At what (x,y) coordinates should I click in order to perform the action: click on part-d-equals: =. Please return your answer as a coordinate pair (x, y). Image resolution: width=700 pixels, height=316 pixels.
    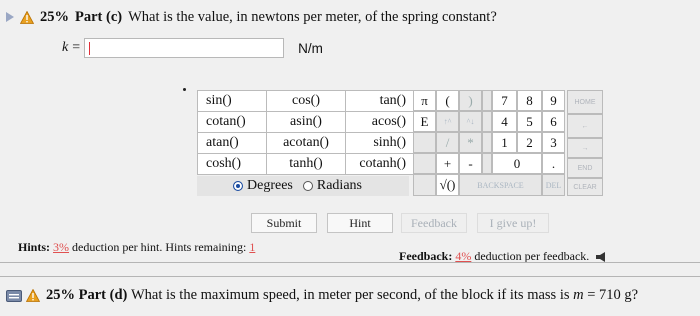
    Looking at the image, I should click on (591, 295).